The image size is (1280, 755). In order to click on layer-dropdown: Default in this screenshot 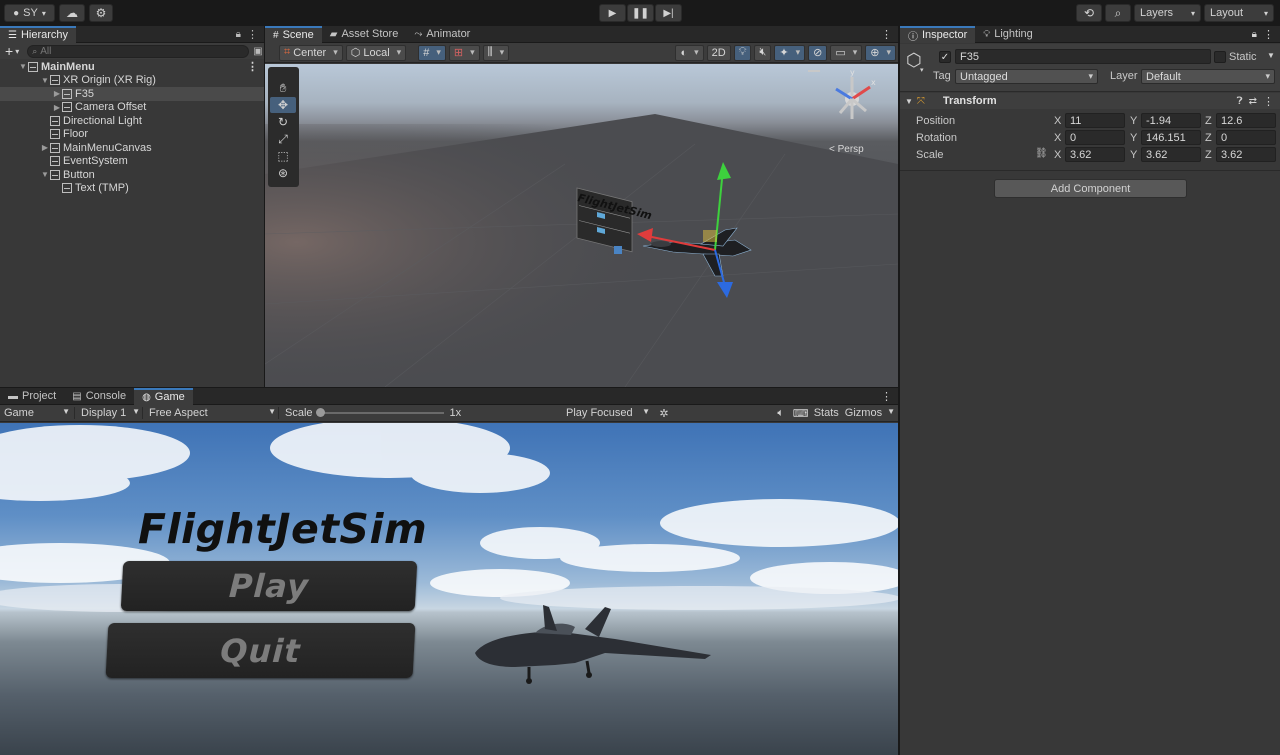, I will do `click(1208, 76)`.